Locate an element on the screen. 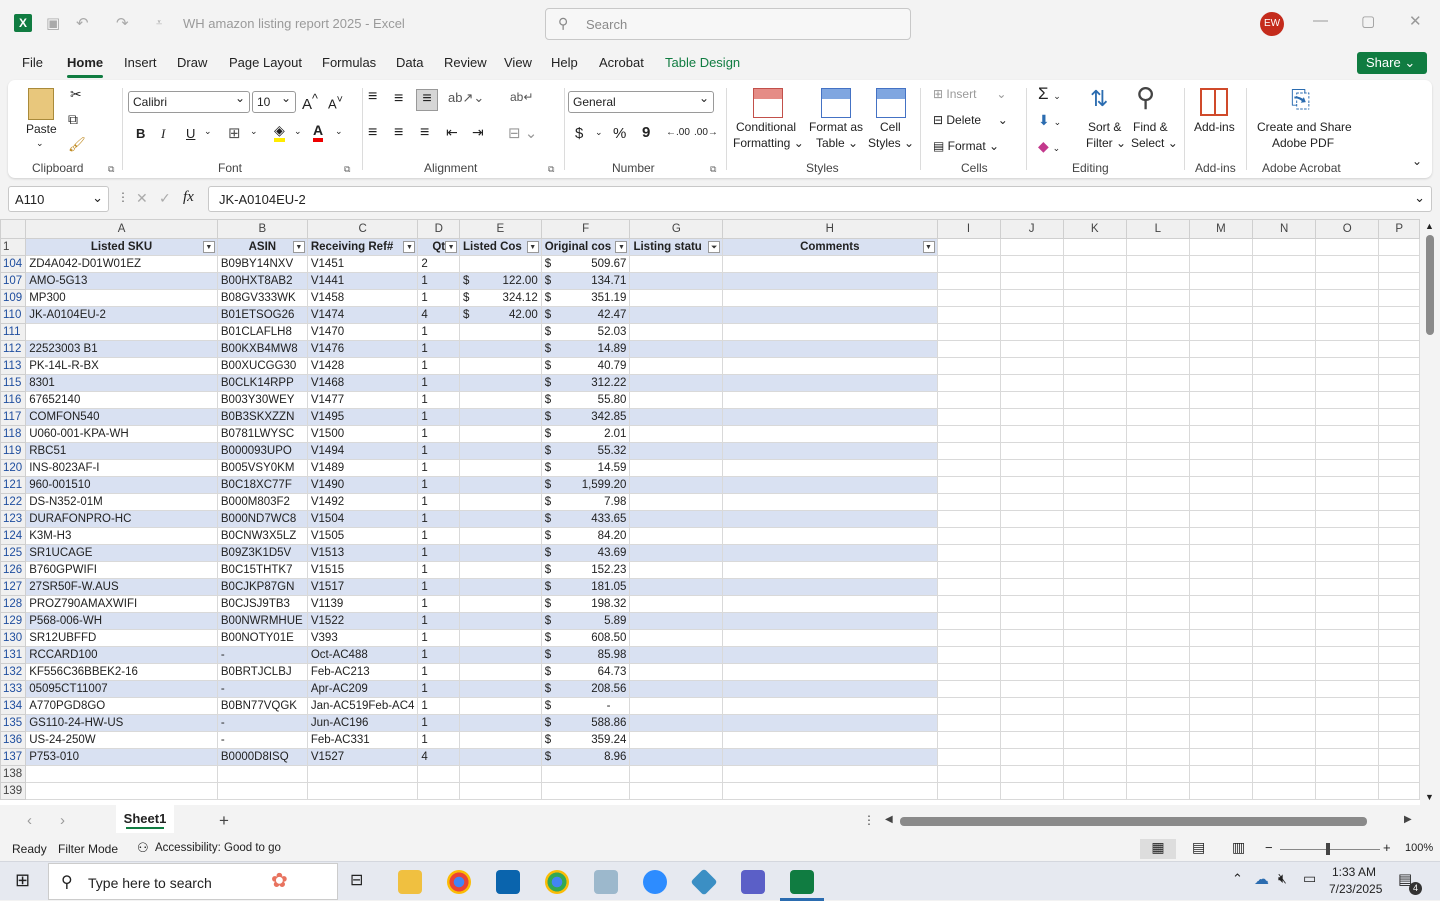 The width and height of the screenshot is (1440, 901). column-header-j: J is located at coordinates (1031, 229).